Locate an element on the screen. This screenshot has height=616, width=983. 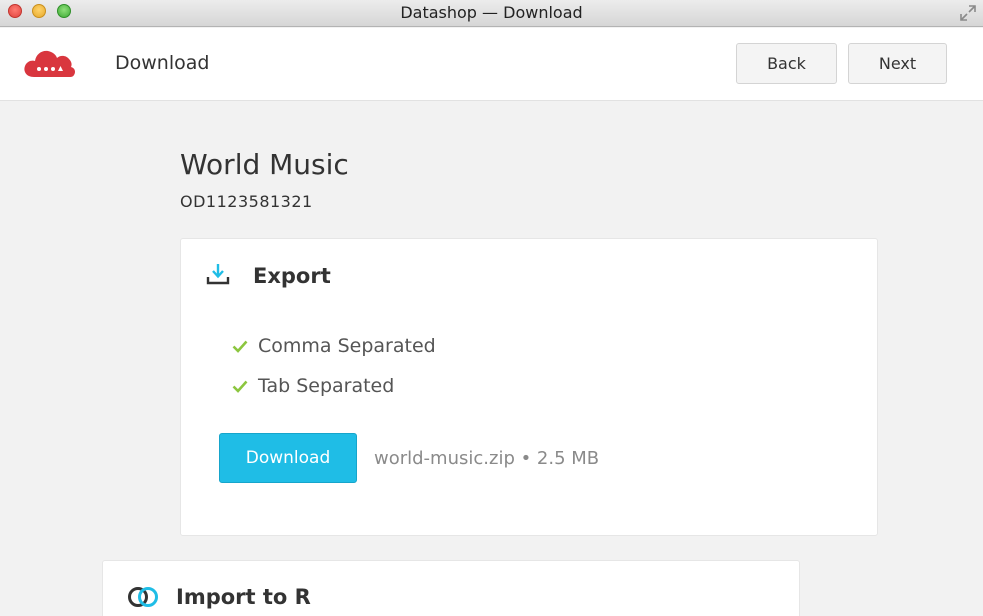
download-button: Download is located at coordinates (288, 458).